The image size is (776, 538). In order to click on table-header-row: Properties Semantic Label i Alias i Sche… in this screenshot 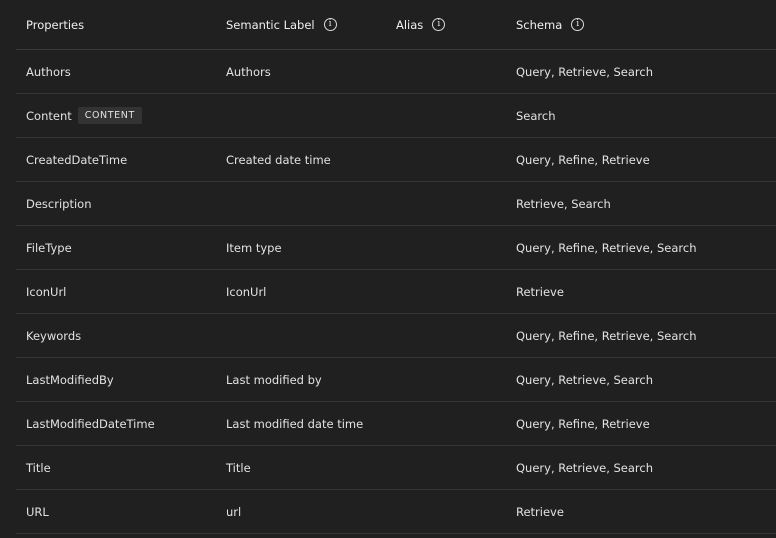, I will do `click(396, 25)`.